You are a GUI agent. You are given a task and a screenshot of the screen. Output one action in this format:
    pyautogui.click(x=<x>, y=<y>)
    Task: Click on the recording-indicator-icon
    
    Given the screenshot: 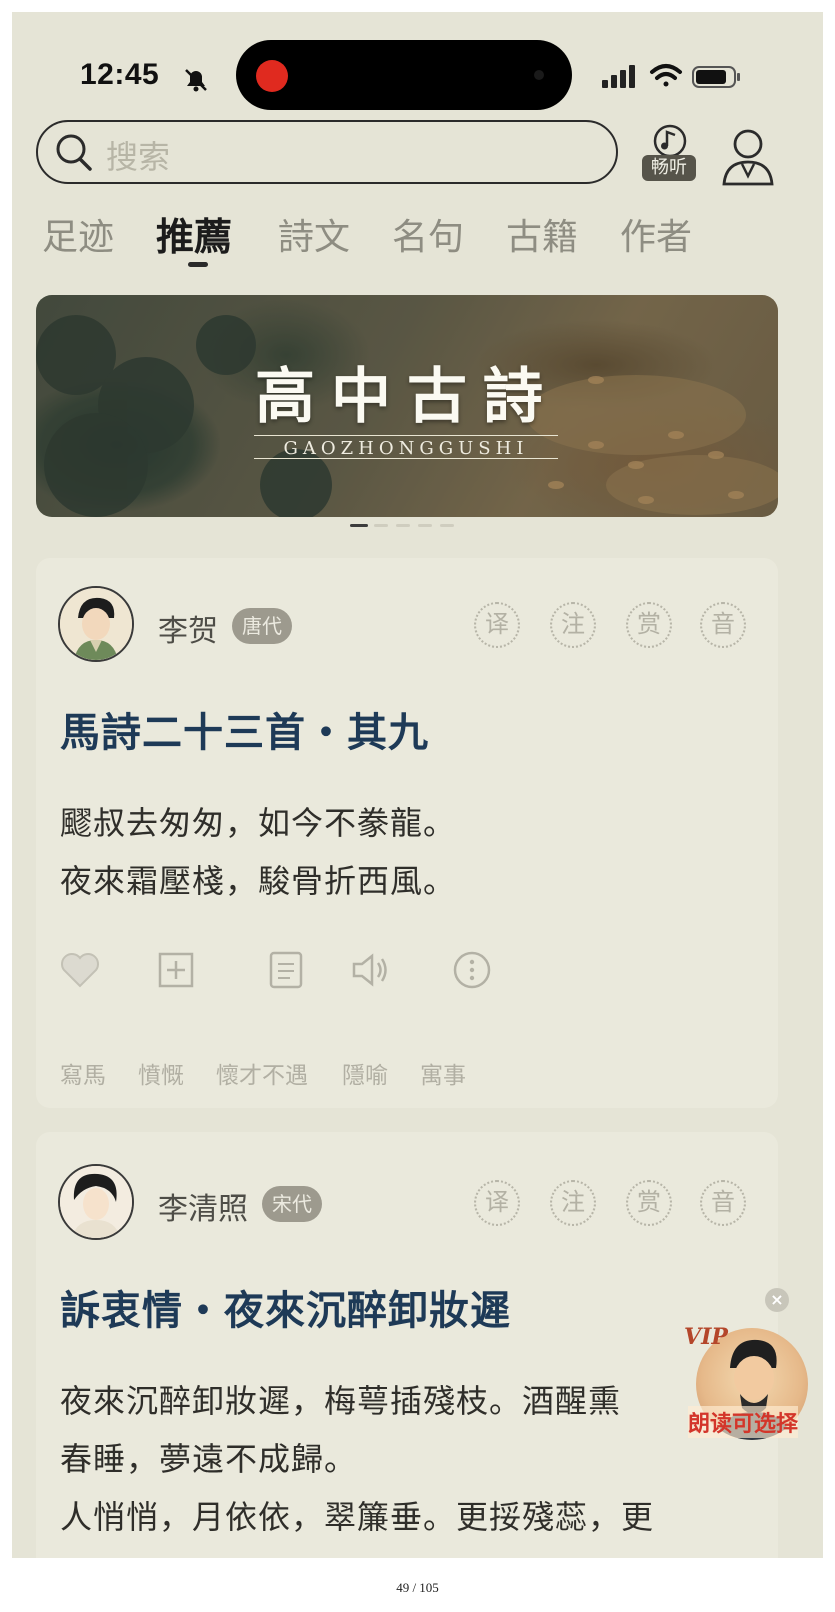 What is the action you would take?
    pyautogui.click(x=272, y=76)
    